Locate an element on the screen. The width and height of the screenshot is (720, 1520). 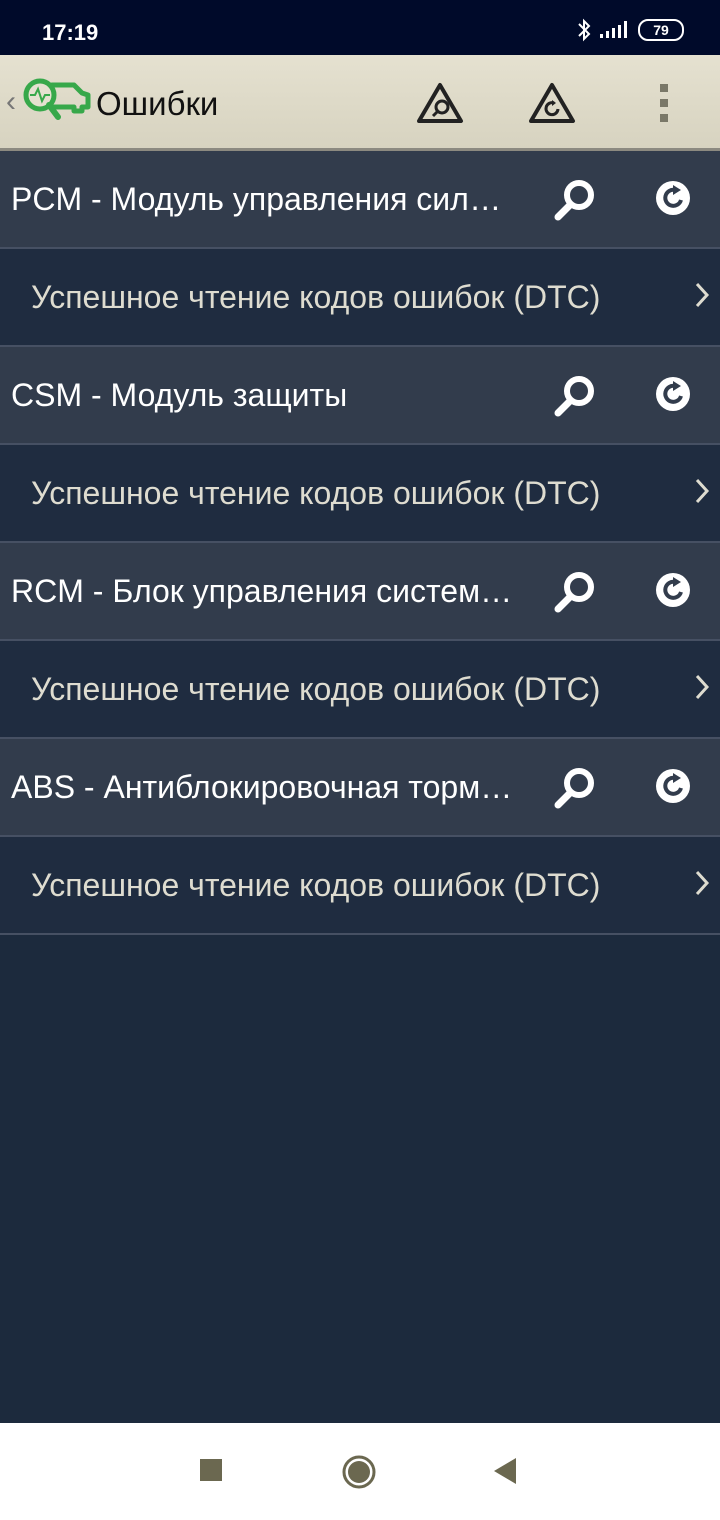
back-chevron-icon: ‹ is located at coordinates (11, 102).